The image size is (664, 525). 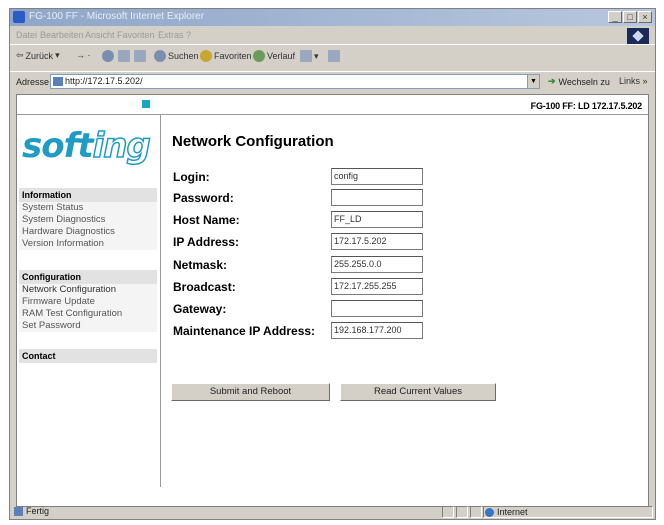 What do you see at coordinates (377, 241) in the screenshot?
I see `ip-address-input: 172.17.5.202` at bounding box center [377, 241].